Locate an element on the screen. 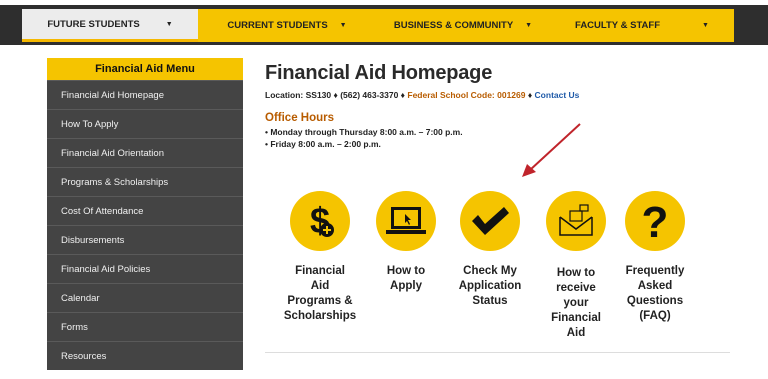 This screenshot has width=768, height=379. sidebar-item-cost-of-attendance: Cost Of Attendance is located at coordinates (145, 210).